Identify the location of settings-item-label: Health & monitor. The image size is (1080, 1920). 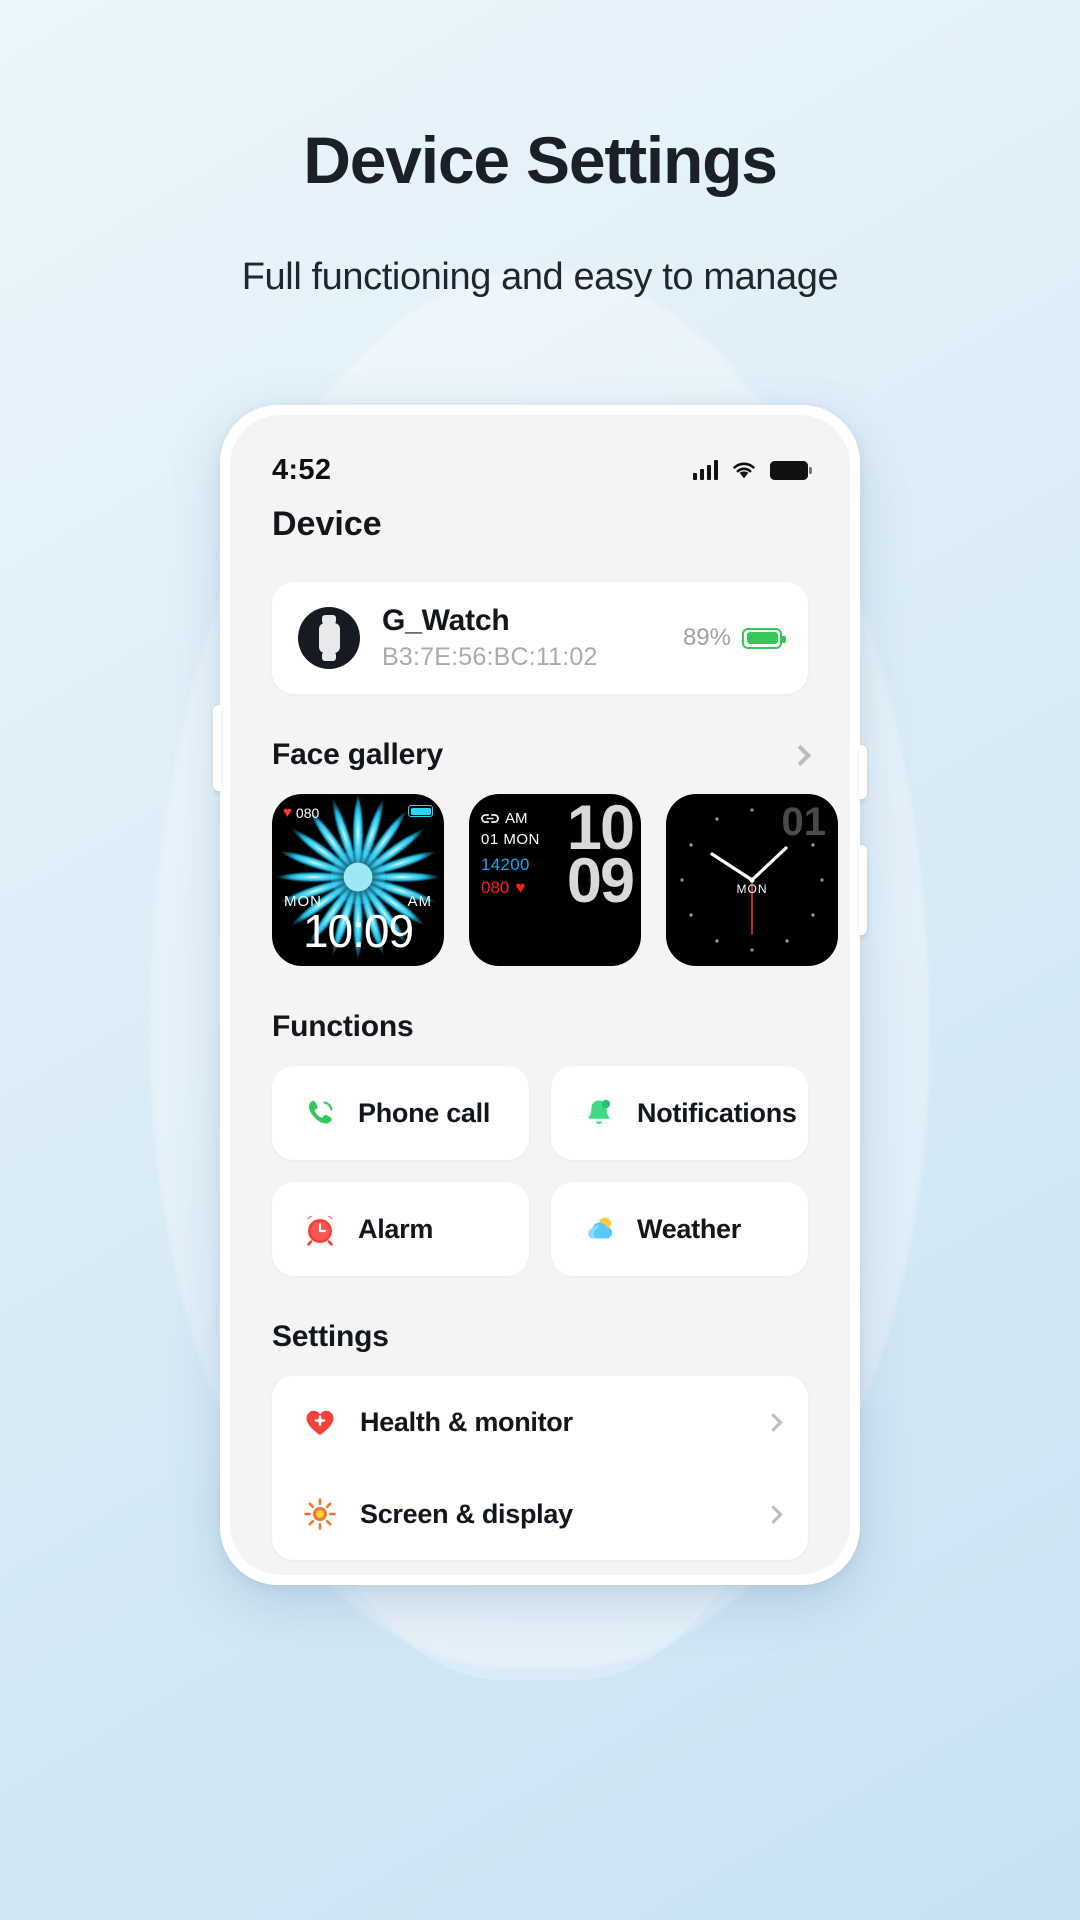
(466, 1421).